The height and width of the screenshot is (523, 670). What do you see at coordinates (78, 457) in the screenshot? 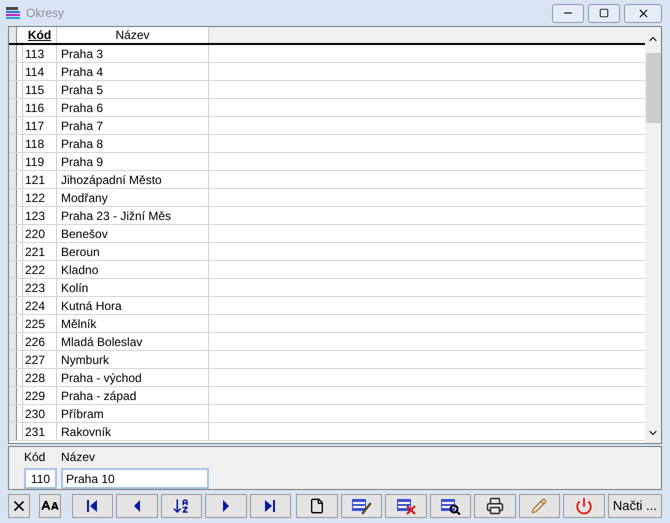
I see `field-label: Název` at bounding box center [78, 457].